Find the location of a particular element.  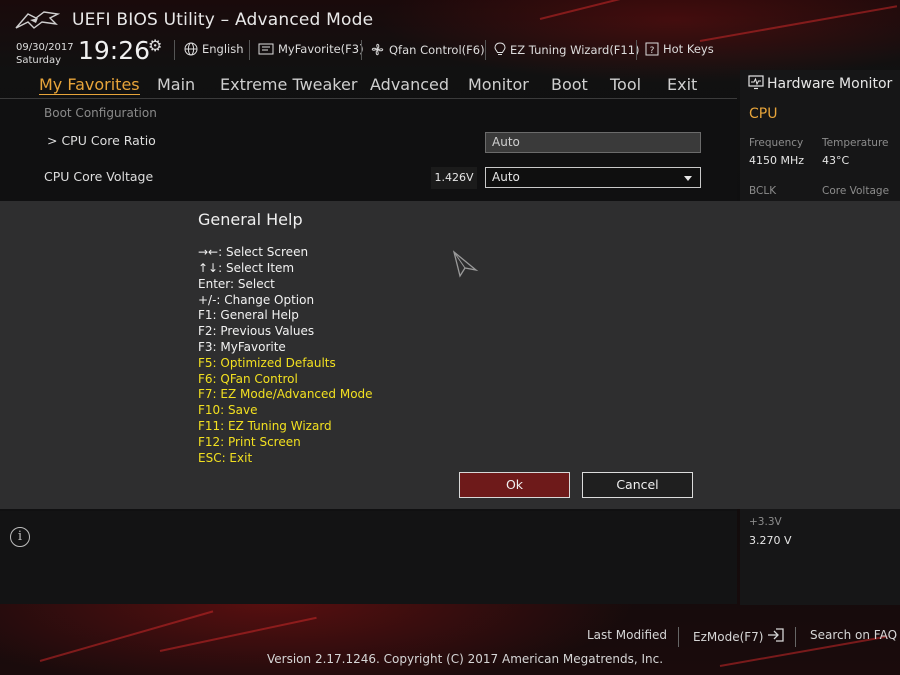

cancel-button: Cancel is located at coordinates (637, 485).